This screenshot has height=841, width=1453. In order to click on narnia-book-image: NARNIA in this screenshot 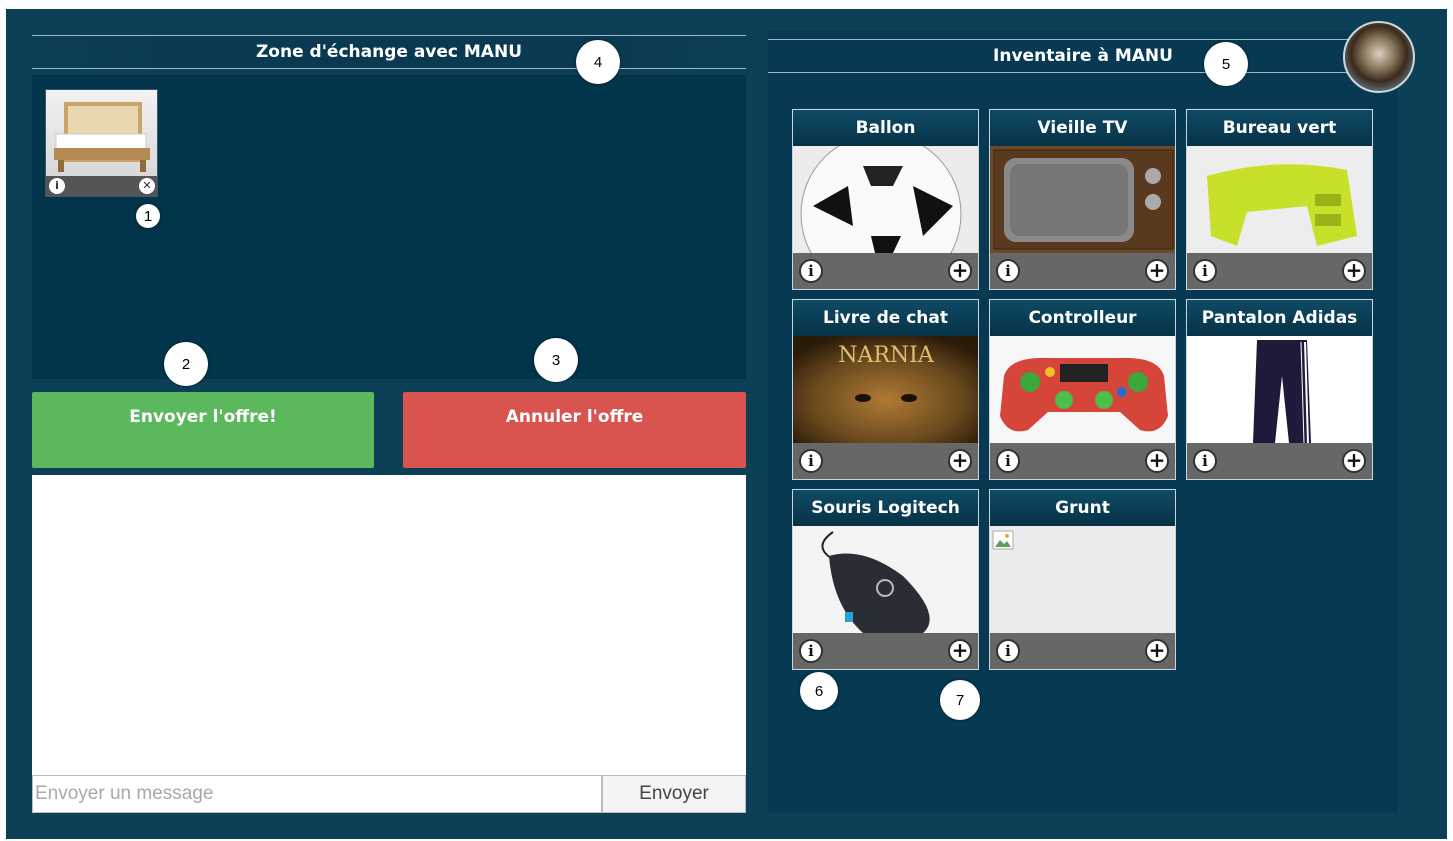, I will do `click(885, 389)`.